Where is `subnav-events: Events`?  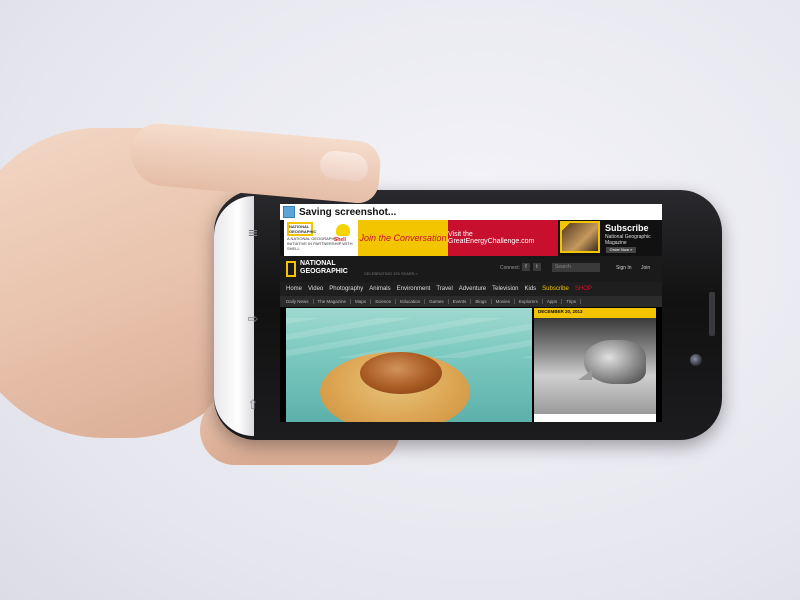 subnav-events: Events is located at coordinates (462, 301).